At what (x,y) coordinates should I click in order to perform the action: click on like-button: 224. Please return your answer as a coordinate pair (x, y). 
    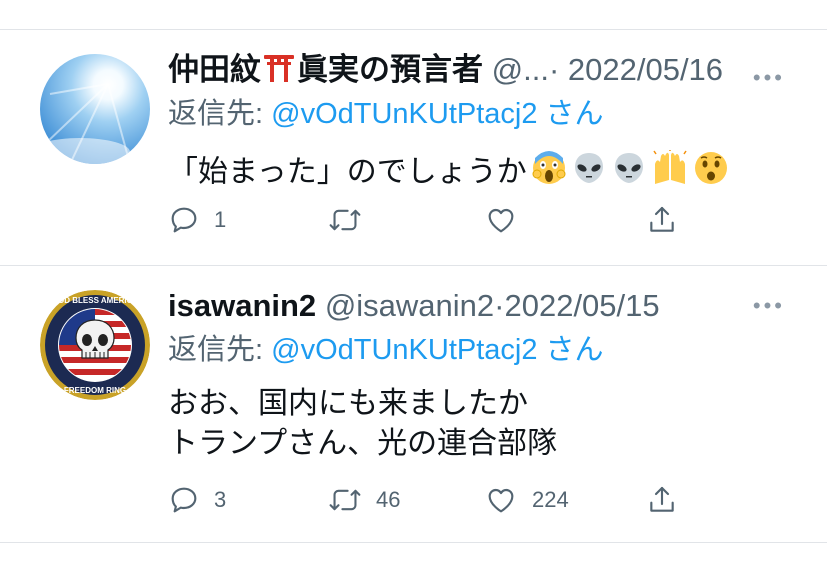
    Looking at the image, I should click on (526, 500).